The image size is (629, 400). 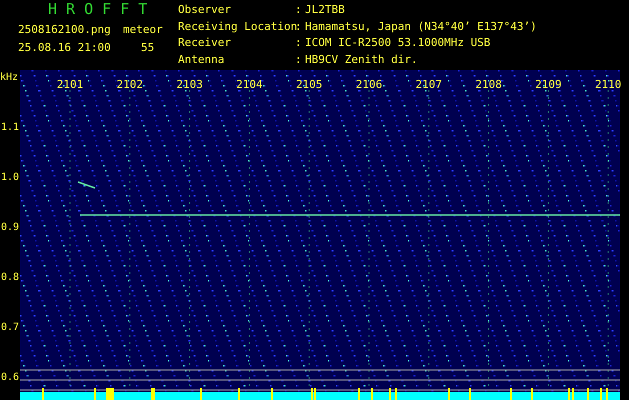 I want to click on info-value: HB9CV Zenith dir., so click(x=362, y=61).